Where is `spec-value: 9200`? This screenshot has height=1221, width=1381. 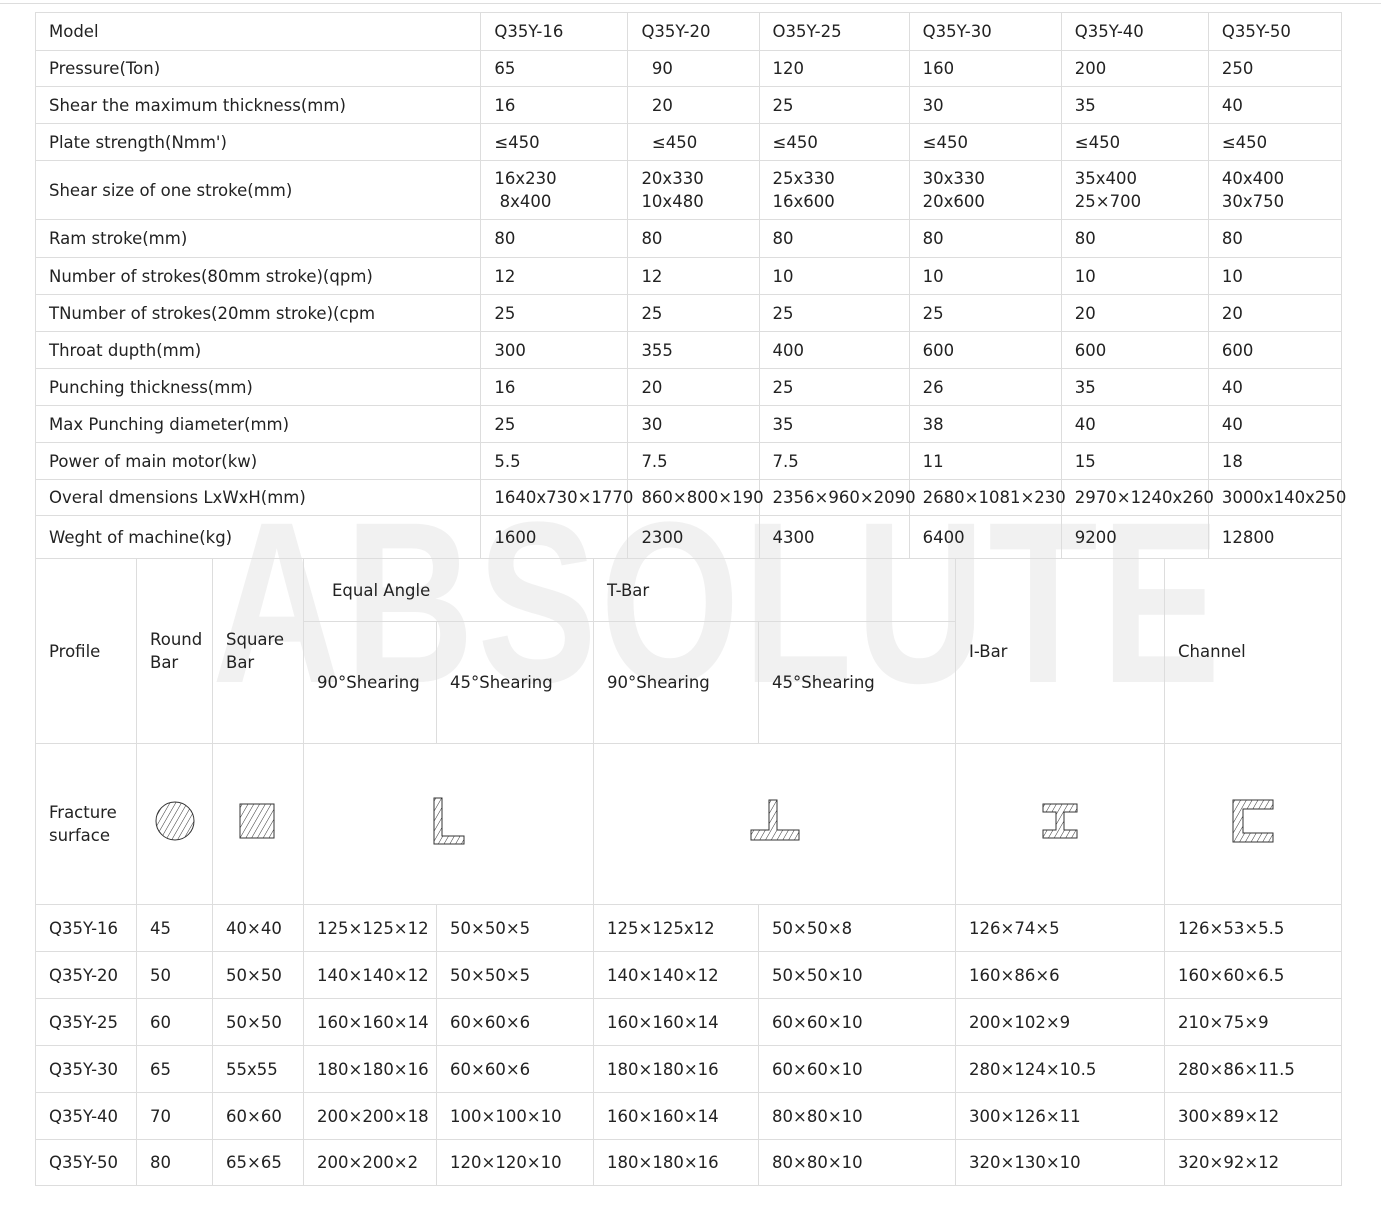 spec-value: 9200 is located at coordinates (1134, 537).